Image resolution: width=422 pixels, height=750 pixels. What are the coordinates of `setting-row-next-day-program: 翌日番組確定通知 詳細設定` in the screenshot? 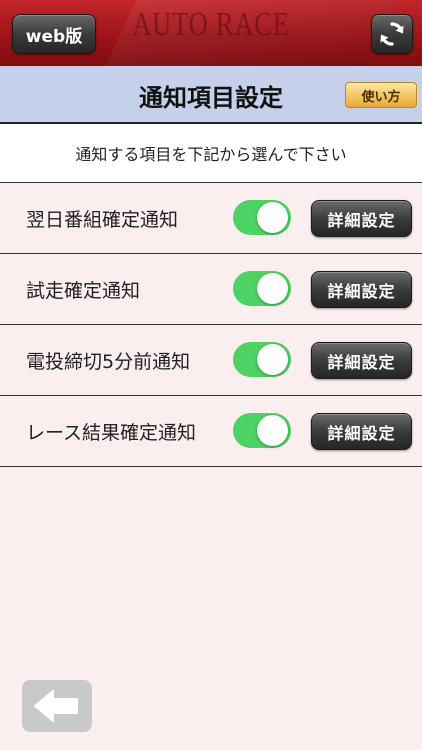 It's located at (211, 218).